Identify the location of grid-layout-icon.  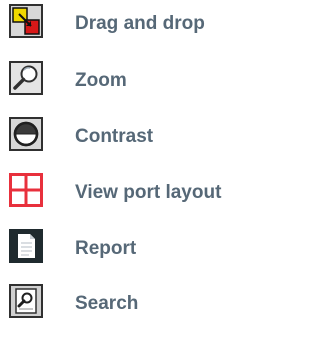
(26, 190).